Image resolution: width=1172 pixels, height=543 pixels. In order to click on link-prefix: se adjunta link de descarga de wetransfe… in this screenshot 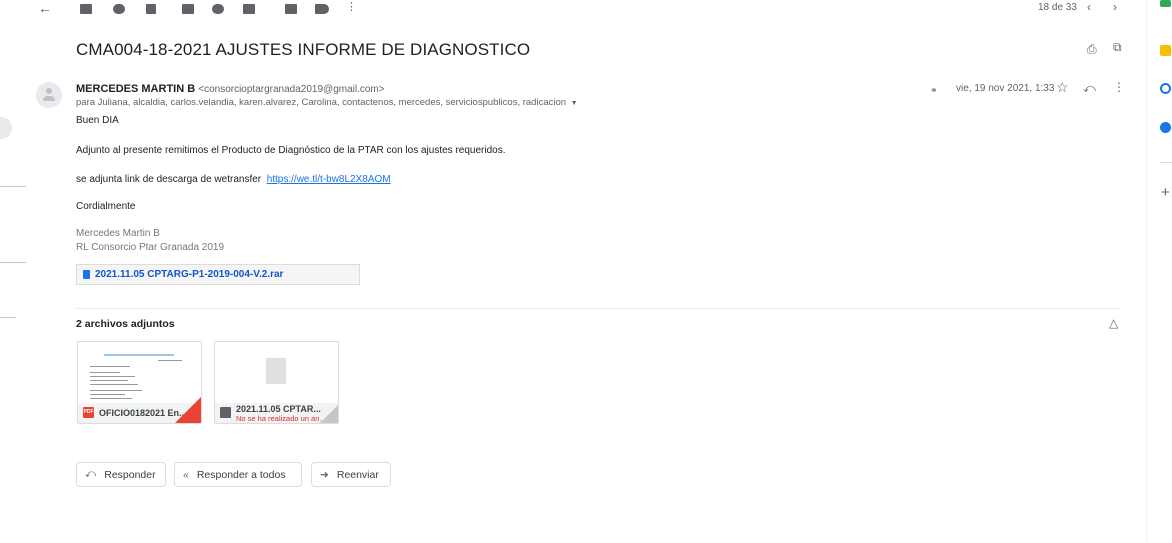, I will do `click(169, 179)`.